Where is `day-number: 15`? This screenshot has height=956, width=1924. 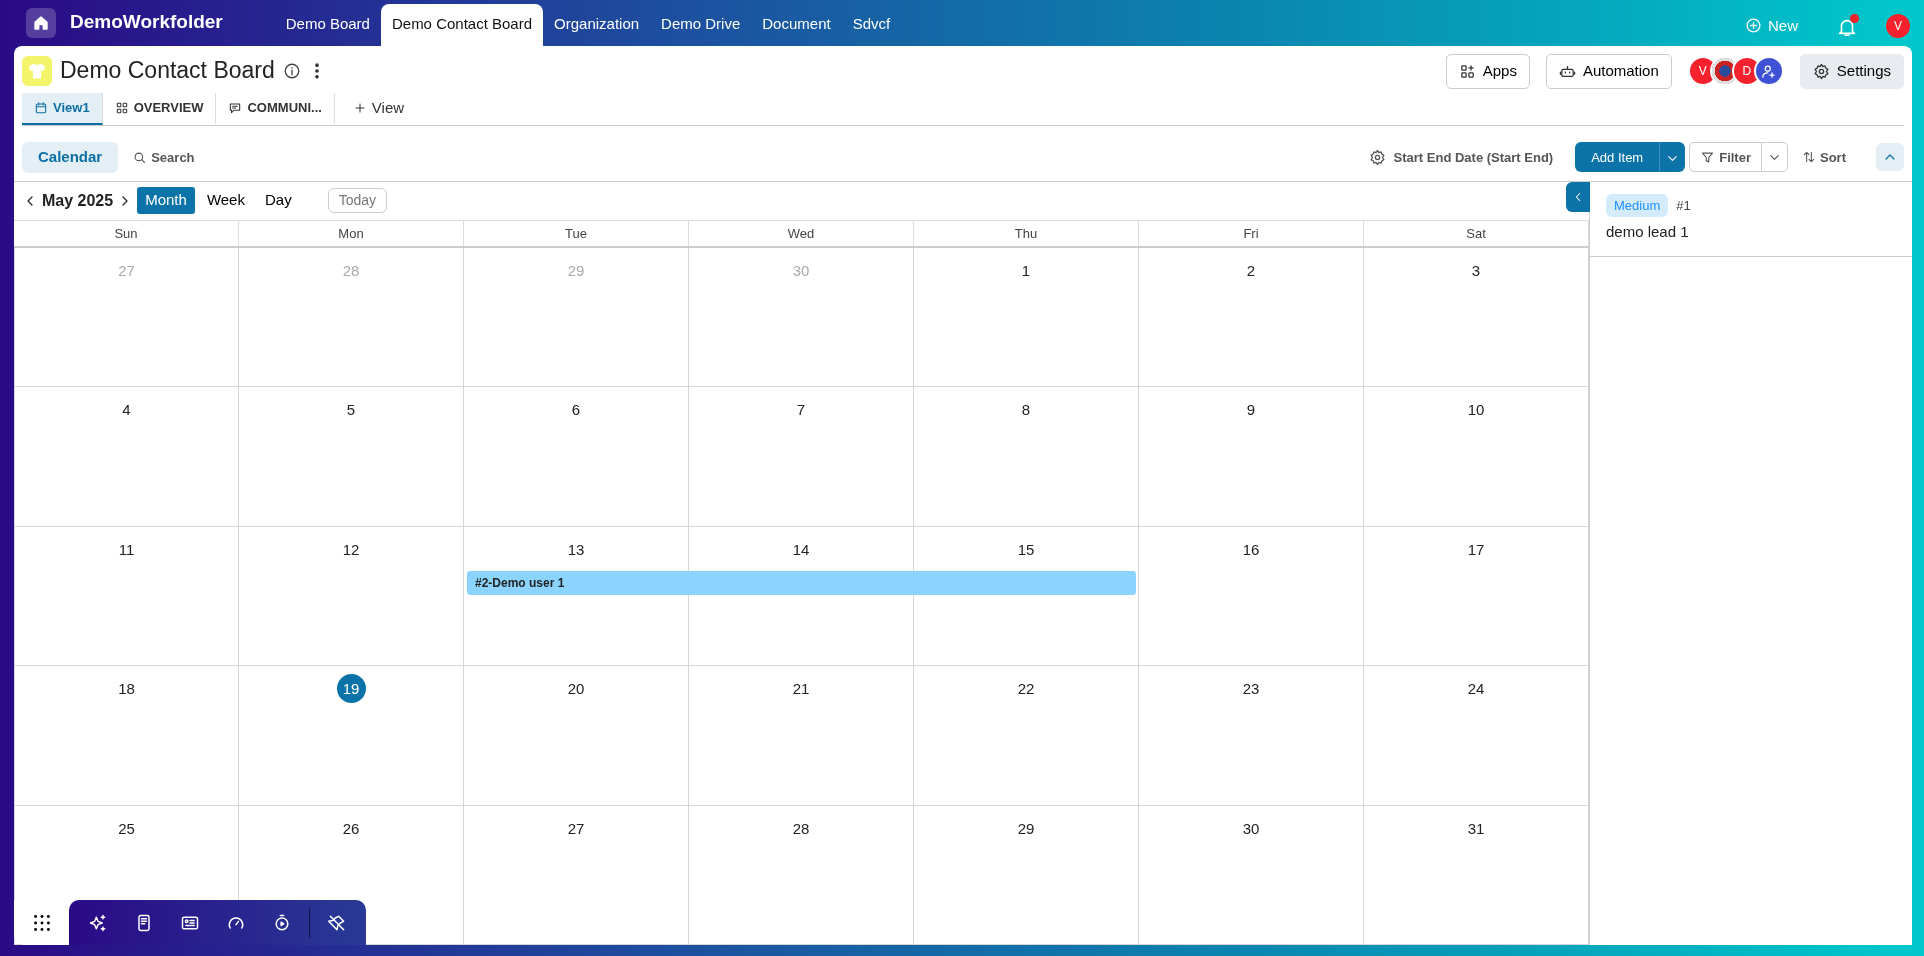 day-number: 15 is located at coordinates (1026, 549).